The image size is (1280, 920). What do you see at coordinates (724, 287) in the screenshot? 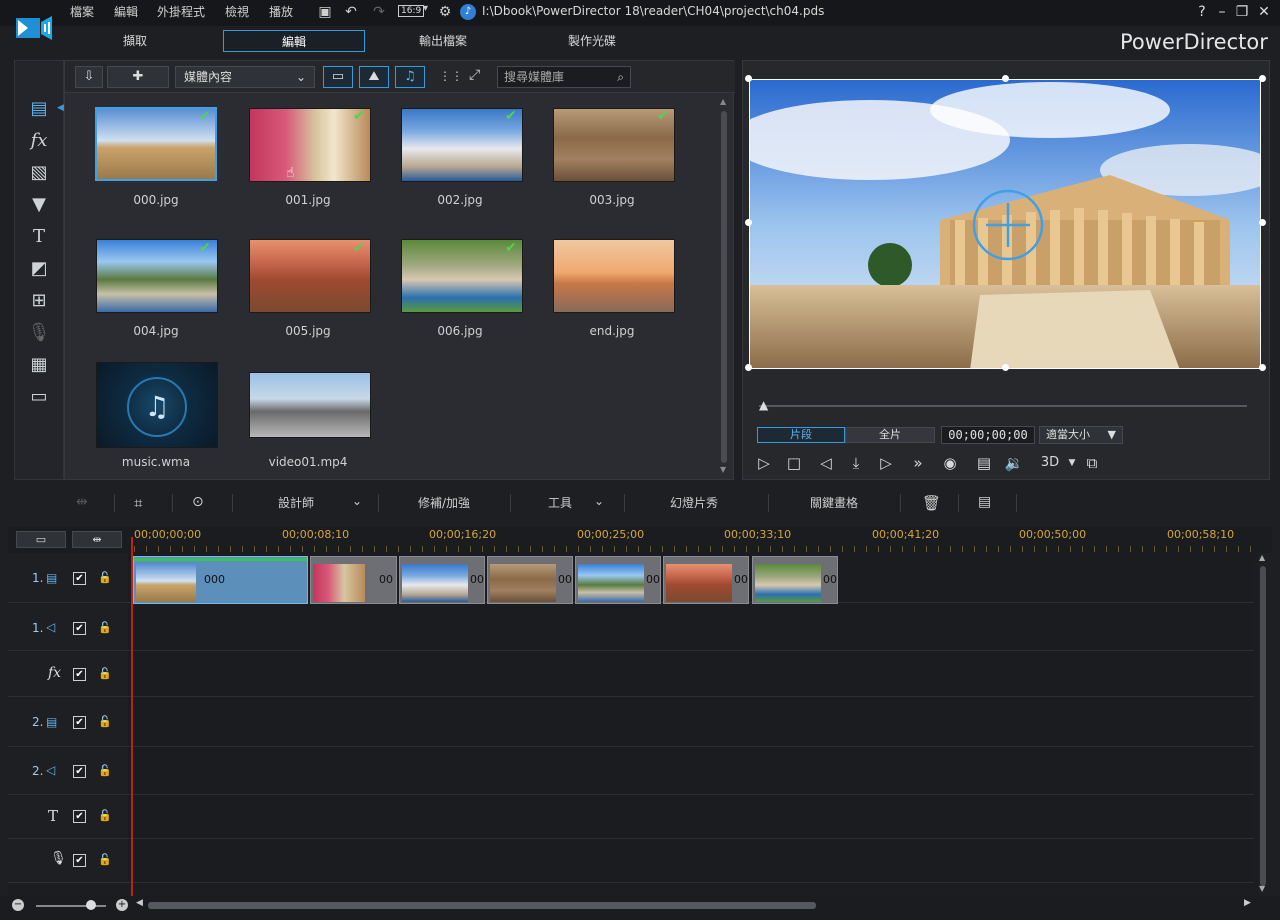
I see `library-scrollbar` at bounding box center [724, 287].